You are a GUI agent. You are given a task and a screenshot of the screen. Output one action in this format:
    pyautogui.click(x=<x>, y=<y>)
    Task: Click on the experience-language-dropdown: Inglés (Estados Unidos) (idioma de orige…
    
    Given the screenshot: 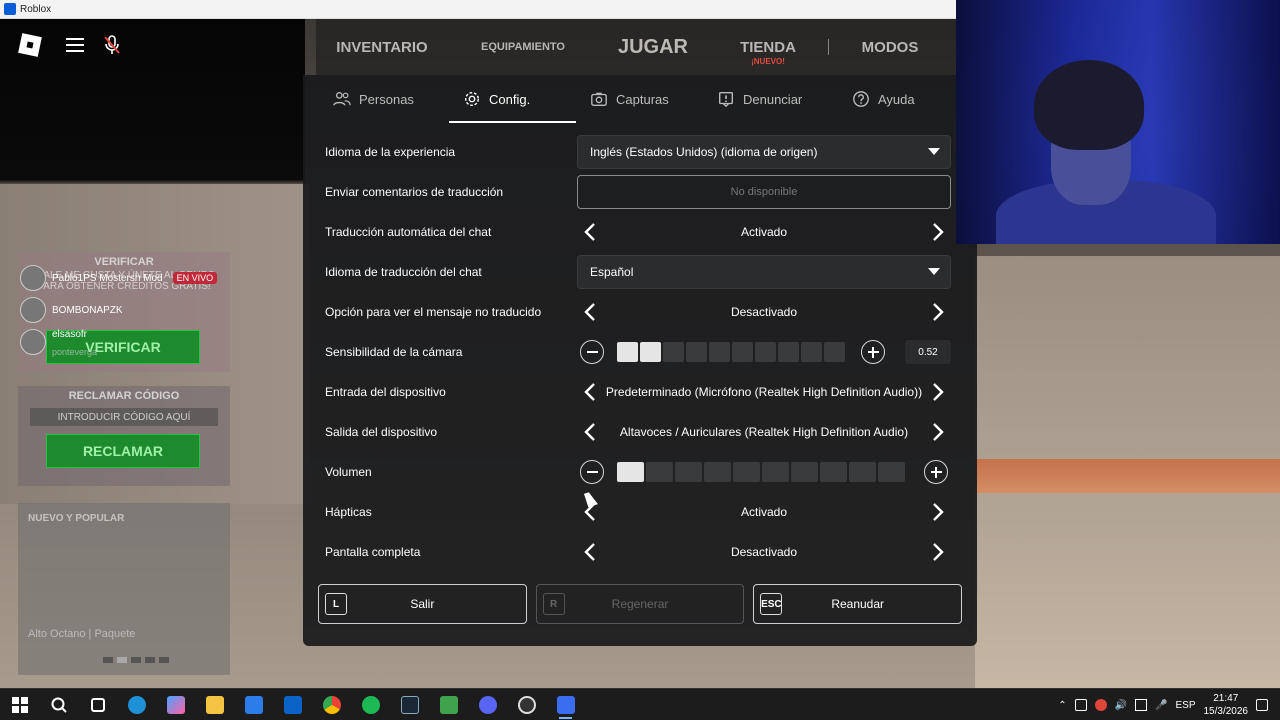 What is the action you would take?
    pyautogui.click(x=764, y=152)
    